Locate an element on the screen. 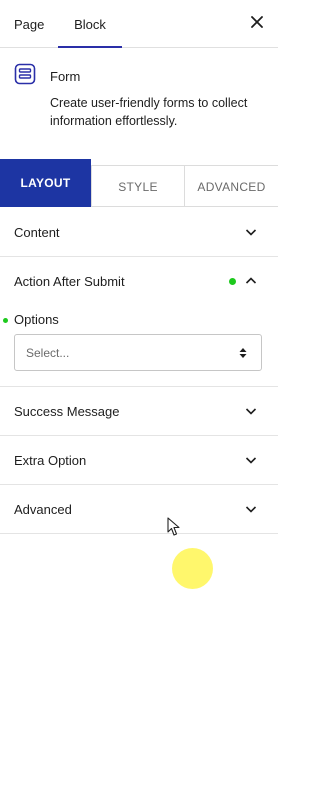  options-status-dot is located at coordinates (5, 320).